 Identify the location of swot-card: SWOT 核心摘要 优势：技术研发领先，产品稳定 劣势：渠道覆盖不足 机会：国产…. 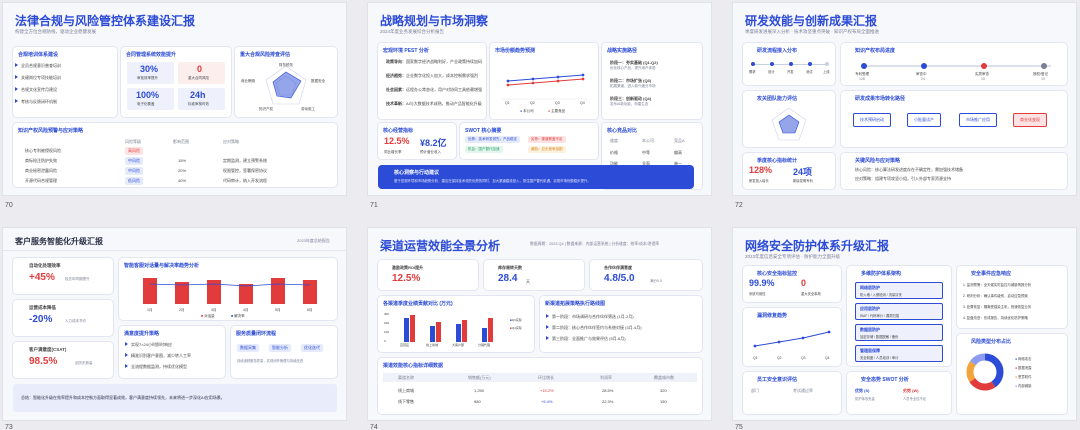
(529, 141).